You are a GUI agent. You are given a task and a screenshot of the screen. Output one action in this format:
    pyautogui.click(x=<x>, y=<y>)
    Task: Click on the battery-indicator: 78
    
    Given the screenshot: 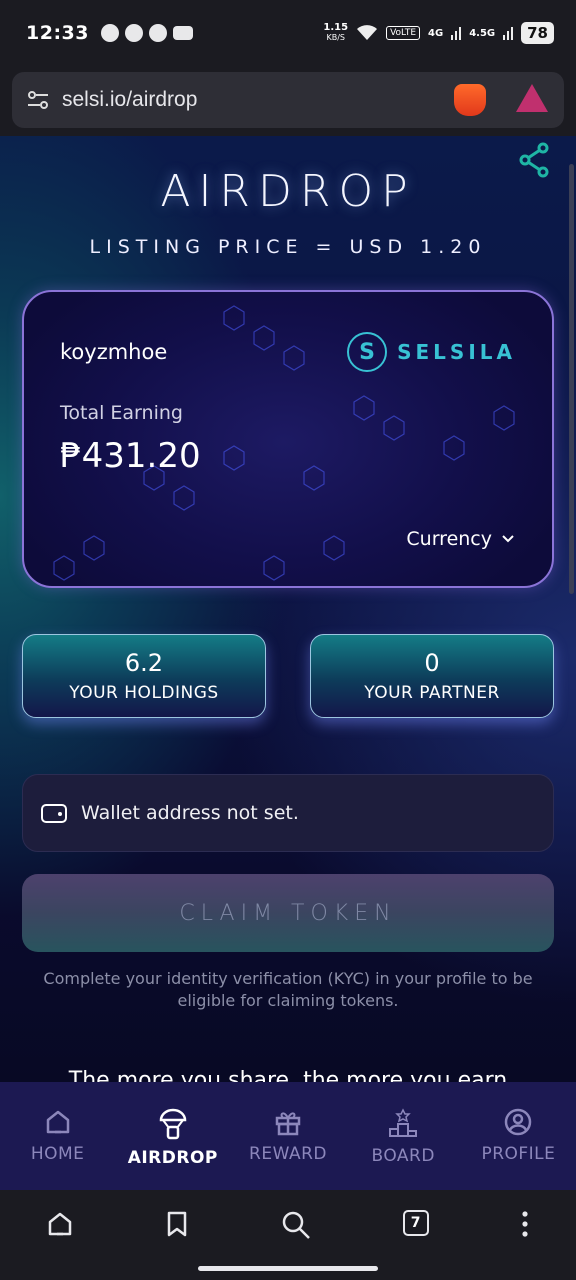 What is the action you would take?
    pyautogui.click(x=537, y=33)
    